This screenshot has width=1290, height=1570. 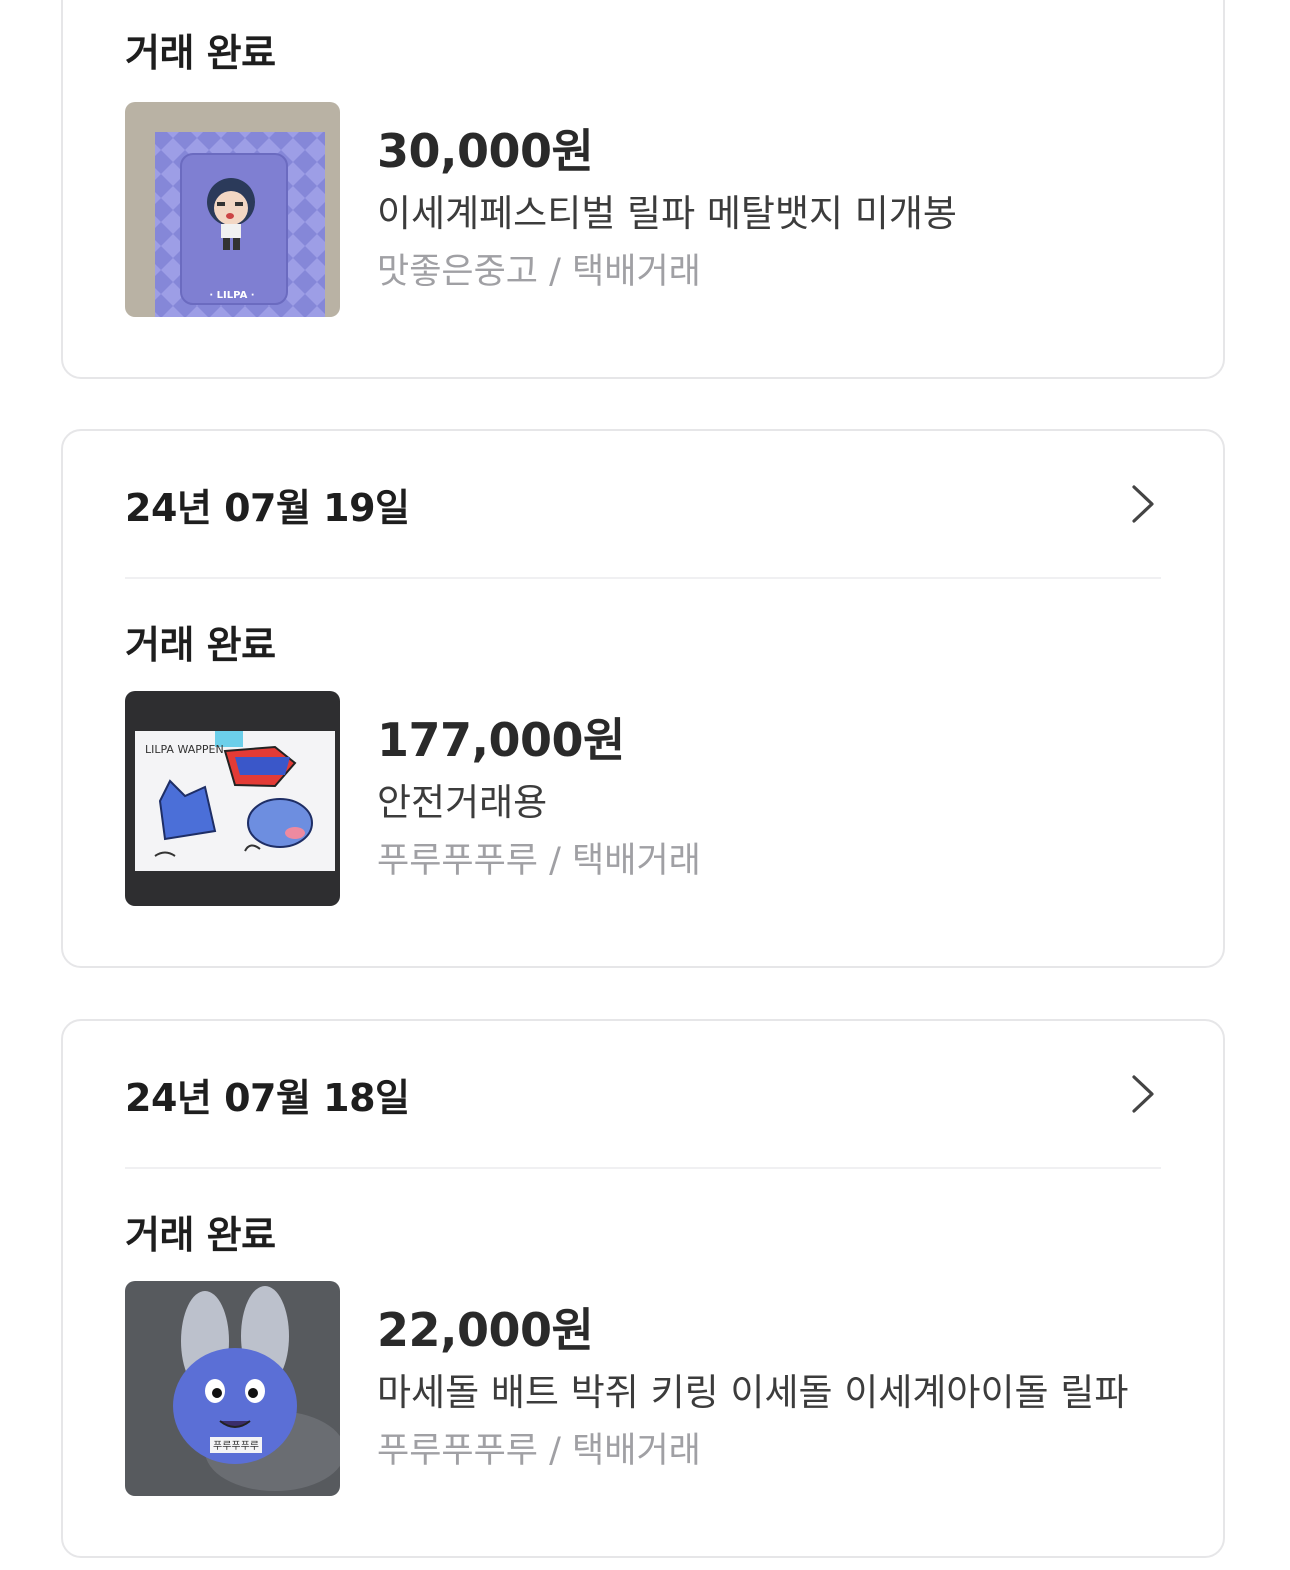 What do you see at coordinates (539, 272) in the screenshot?
I see `seller-shipping: 맛좋은중고 / 택배거래` at bounding box center [539, 272].